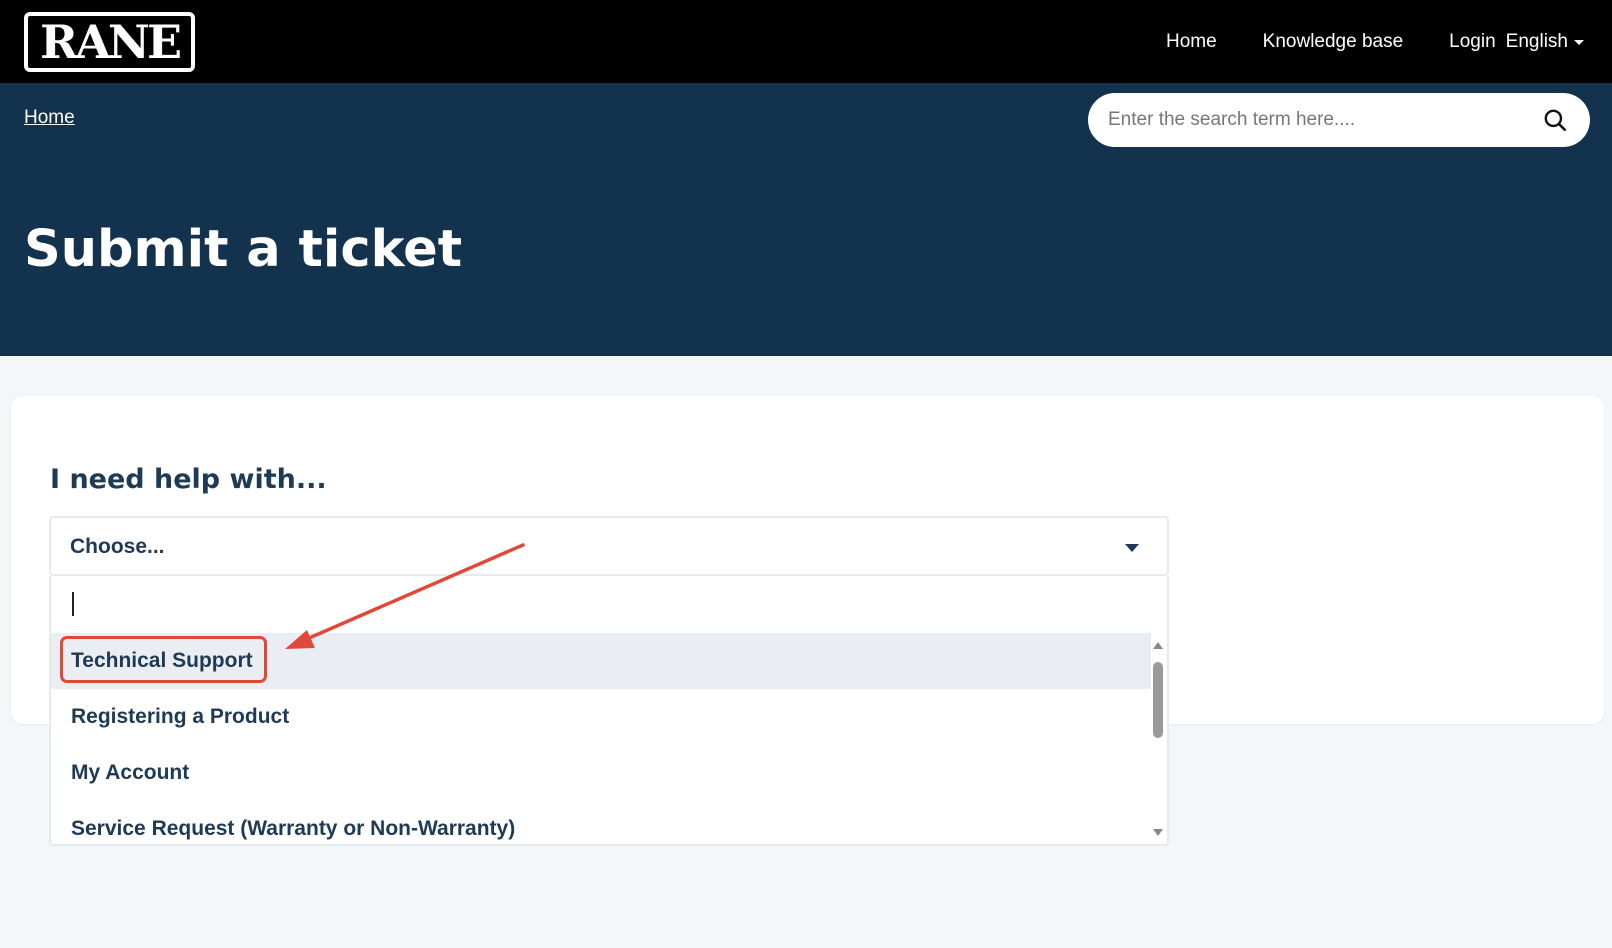 This screenshot has height=948, width=1612. I want to click on scrollbar-thumb, so click(1158, 700).